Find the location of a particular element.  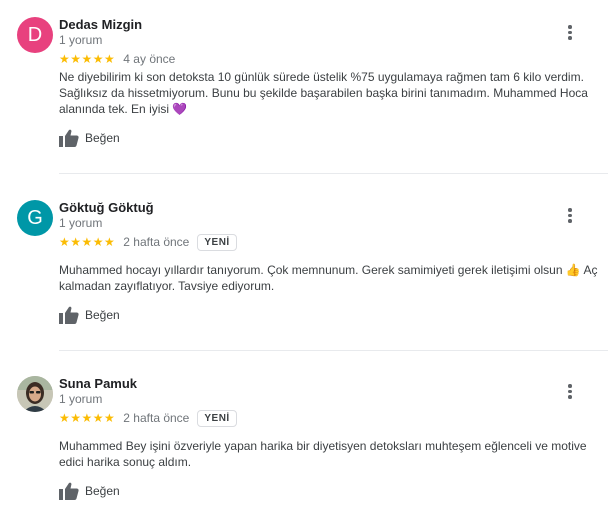

review-time: 4 ay önce is located at coordinates (149, 59).